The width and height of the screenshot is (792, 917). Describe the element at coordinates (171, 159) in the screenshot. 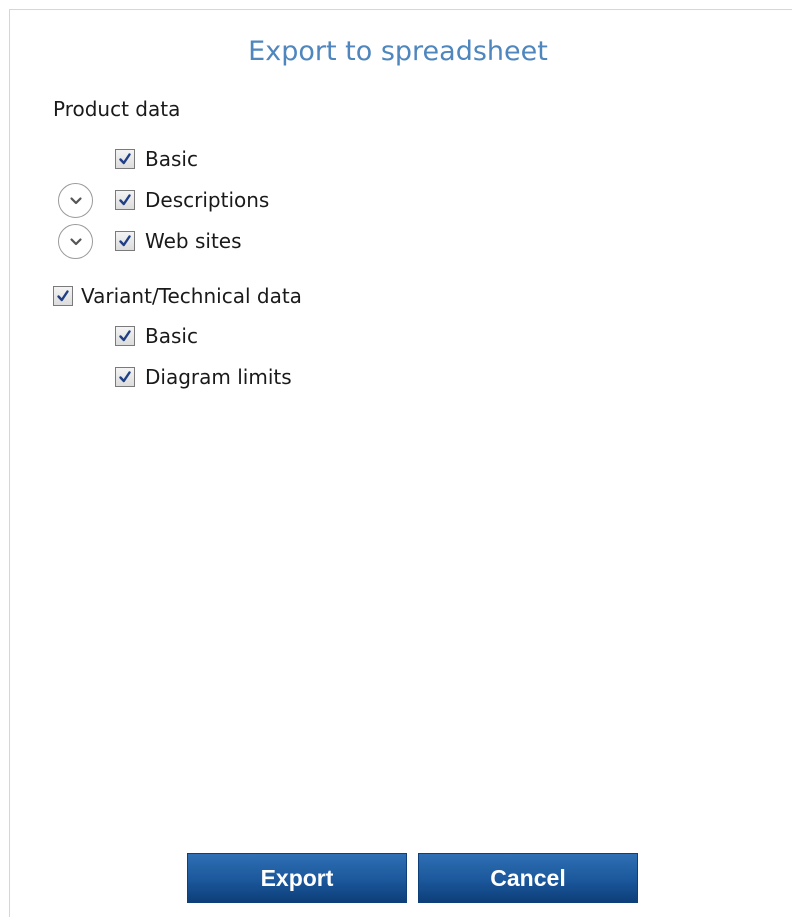

I see `product-basic-label: Basic` at that location.